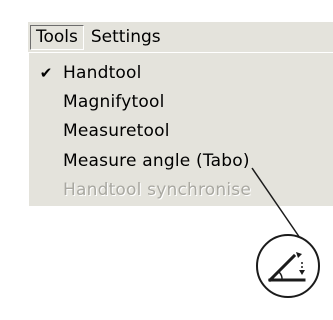  I want to click on menu-item-label: Measuretool, so click(116, 131).